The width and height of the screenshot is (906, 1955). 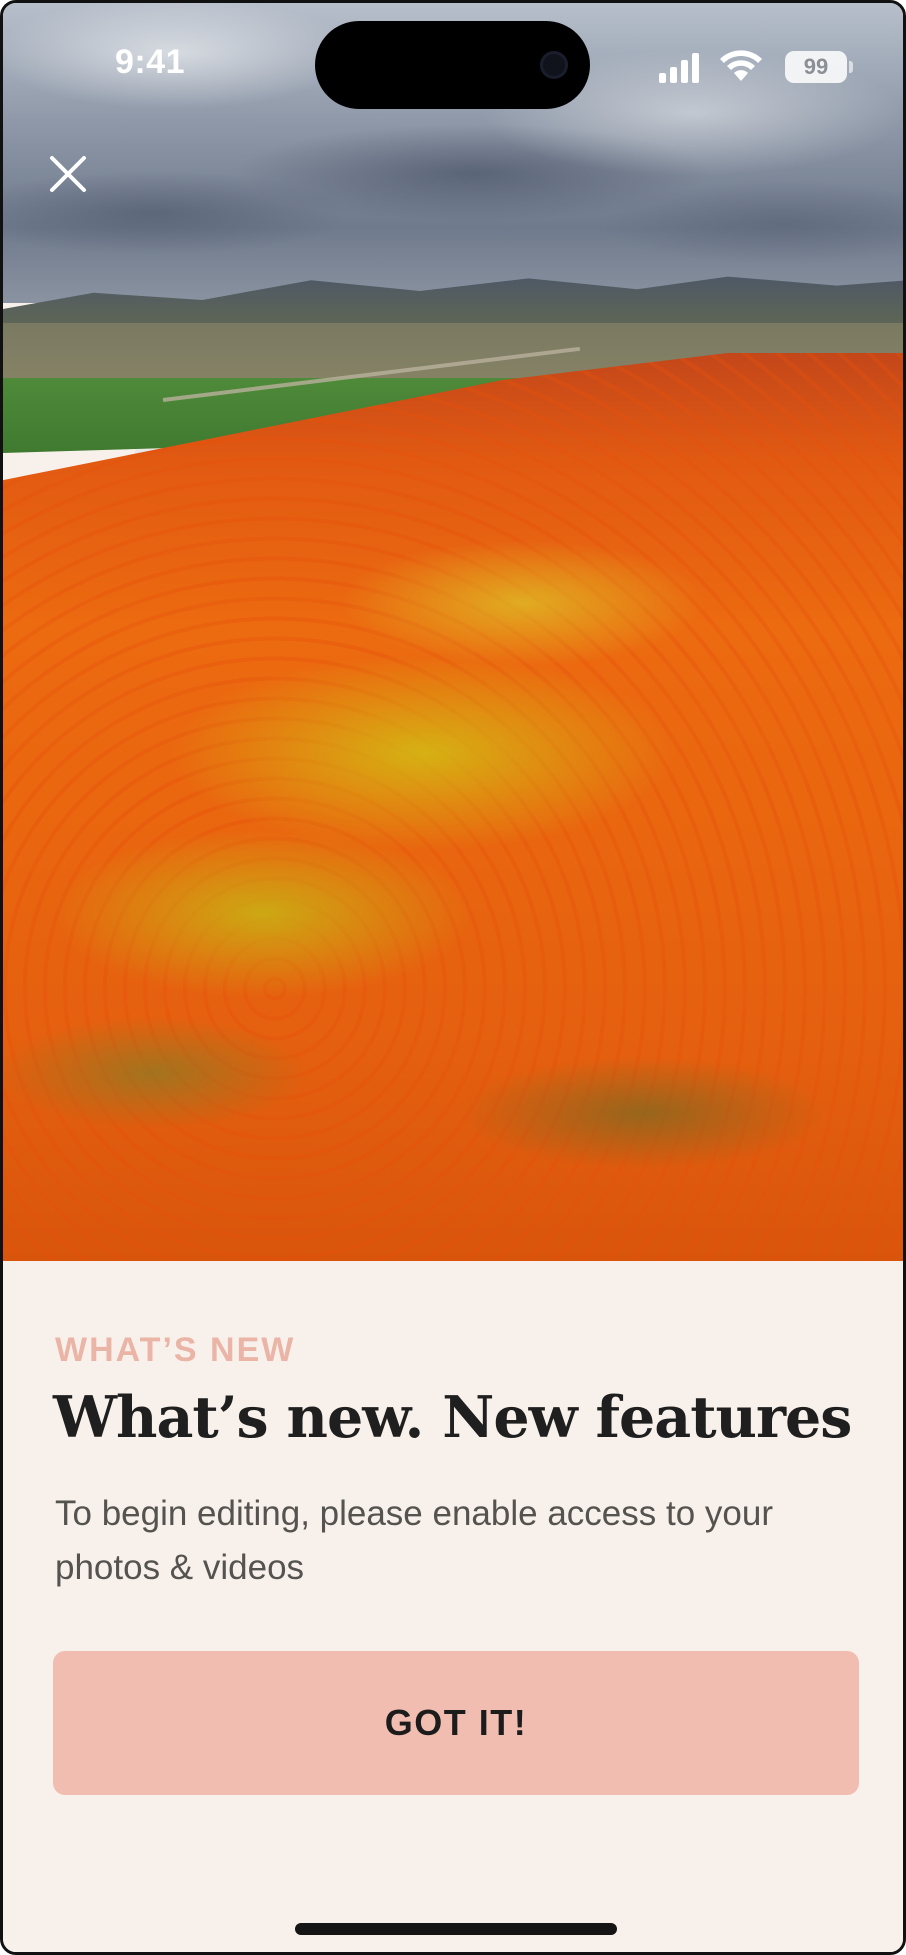 What do you see at coordinates (150, 62) in the screenshot?
I see `status-time: 9:41` at bounding box center [150, 62].